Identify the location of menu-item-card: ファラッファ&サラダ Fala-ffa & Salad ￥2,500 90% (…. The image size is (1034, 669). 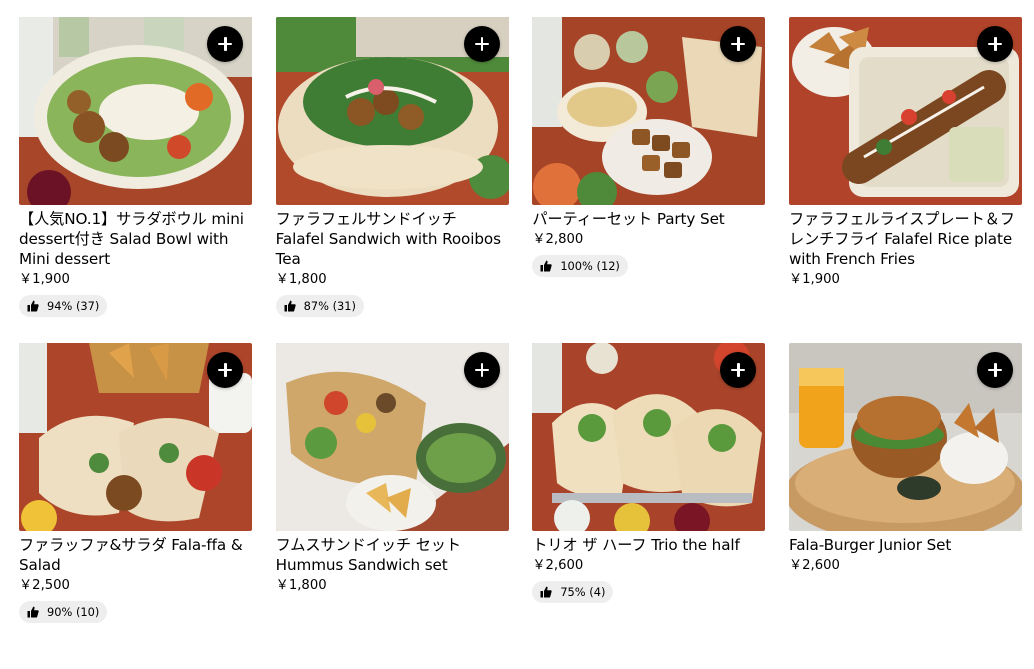
(135, 506).